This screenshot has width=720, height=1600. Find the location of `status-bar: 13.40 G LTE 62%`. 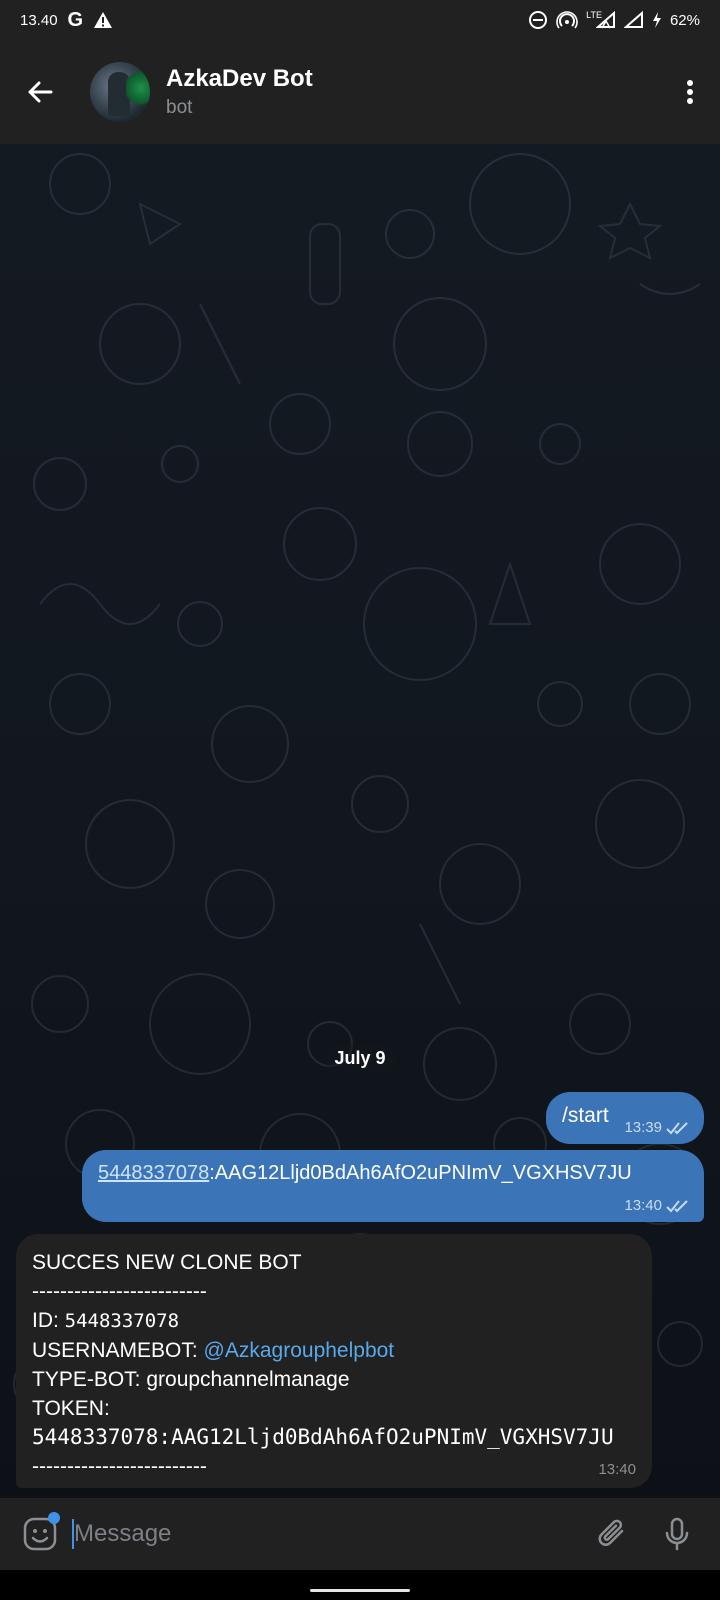

status-bar: 13.40 G LTE 62% is located at coordinates (360, 20).